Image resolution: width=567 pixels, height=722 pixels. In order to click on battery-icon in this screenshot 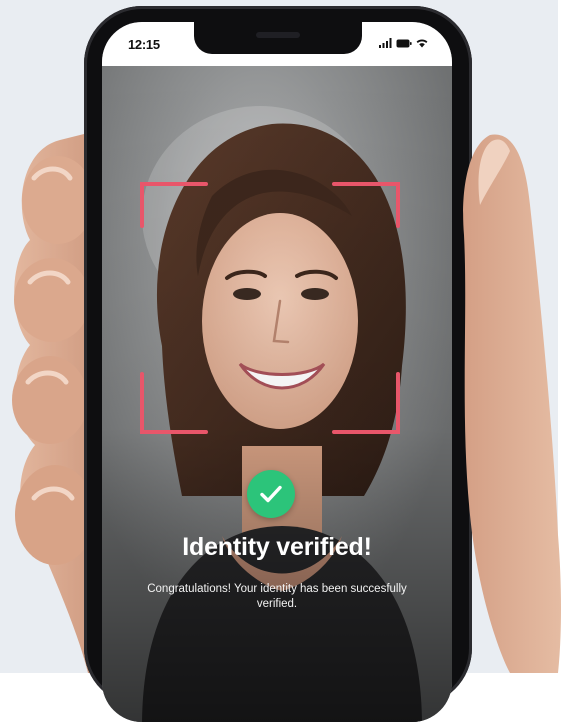, I will do `click(404, 43)`.